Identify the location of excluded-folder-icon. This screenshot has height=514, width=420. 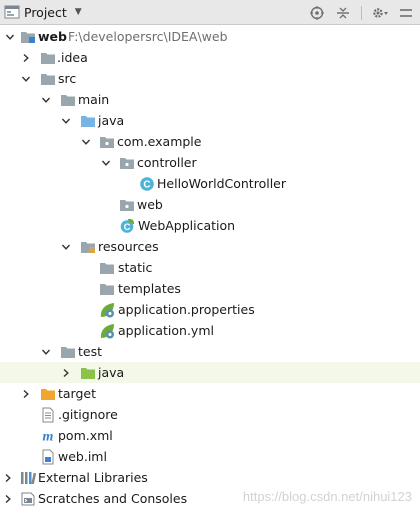
(48, 394).